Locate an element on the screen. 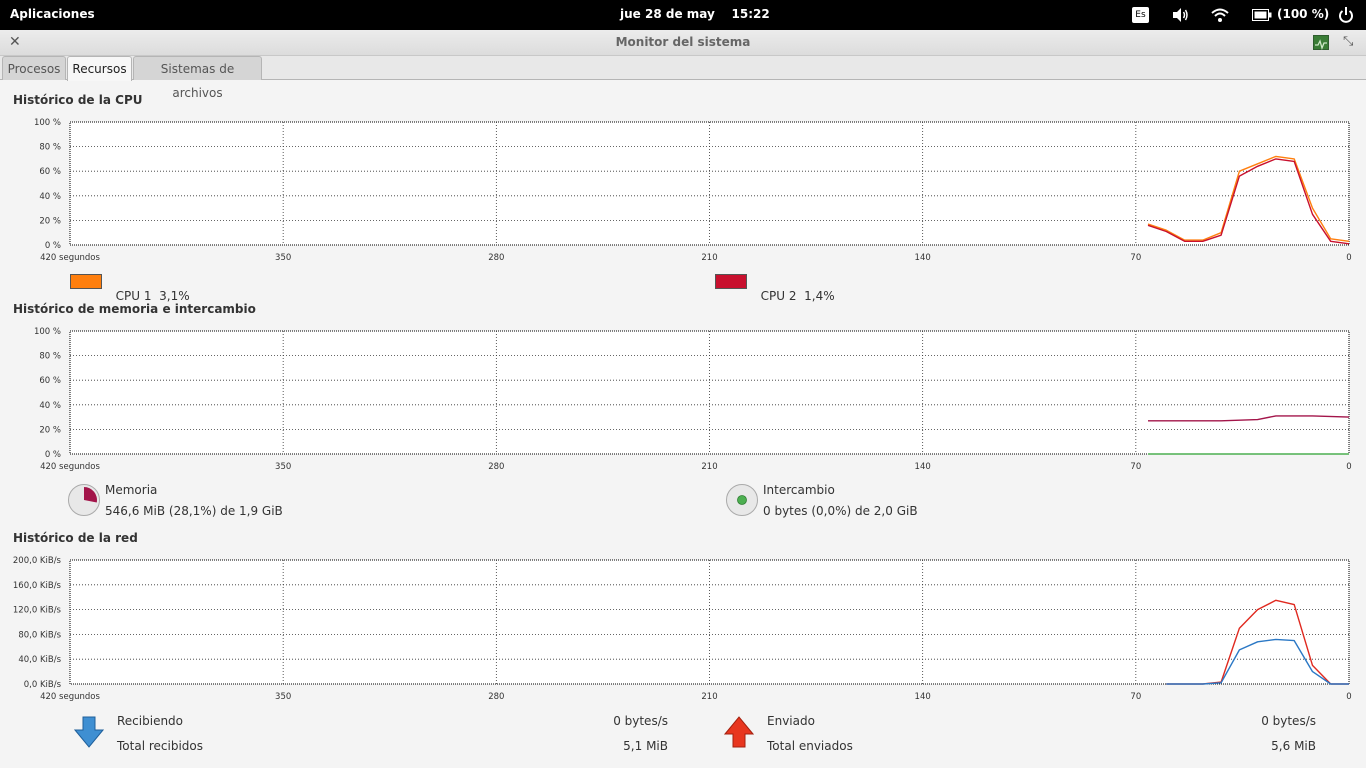  memory-pie-icon is located at coordinates (84, 500).